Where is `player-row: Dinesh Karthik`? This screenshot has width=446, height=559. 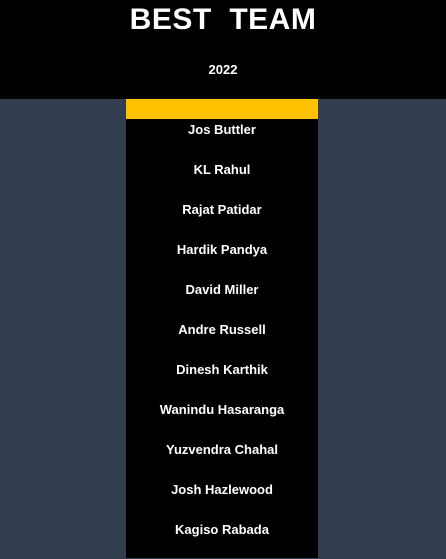
player-row: Dinesh Karthik is located at coordinates (222, 369).